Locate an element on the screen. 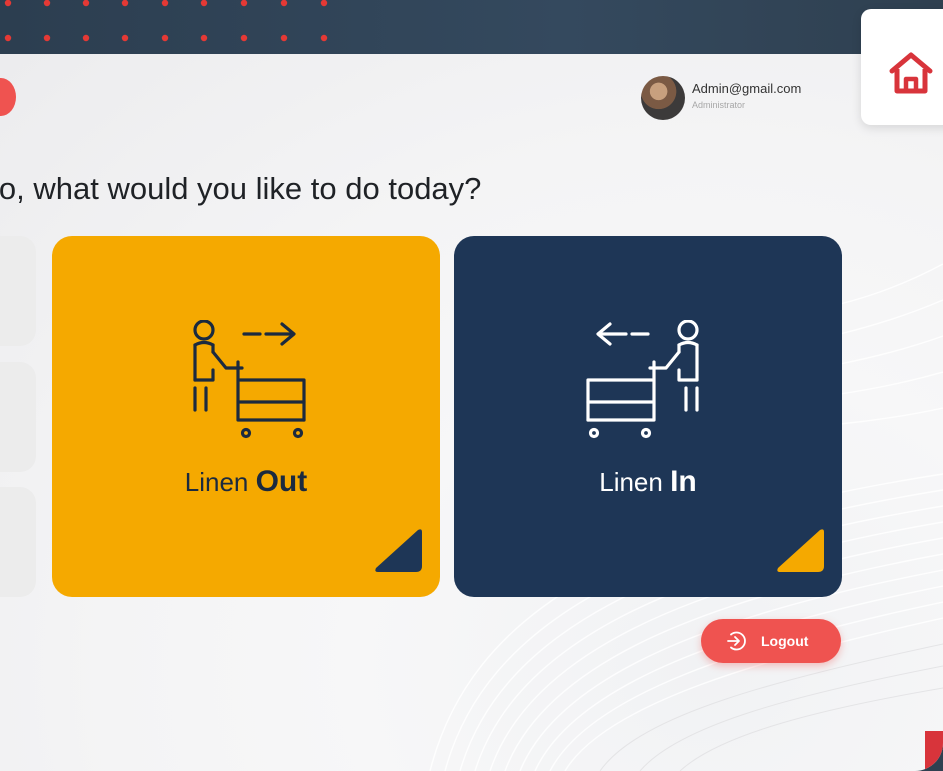 The image size is (943, 771). linen-in-icon is located at coordinates (642, 379).